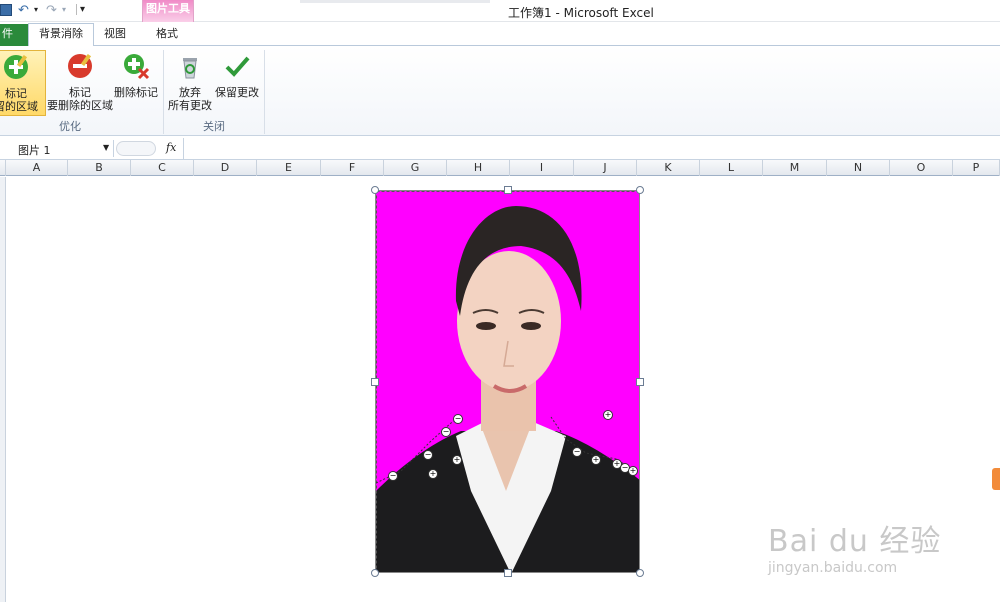  I want to click on keep-changes-label: 保留更改, so click(237, 92).